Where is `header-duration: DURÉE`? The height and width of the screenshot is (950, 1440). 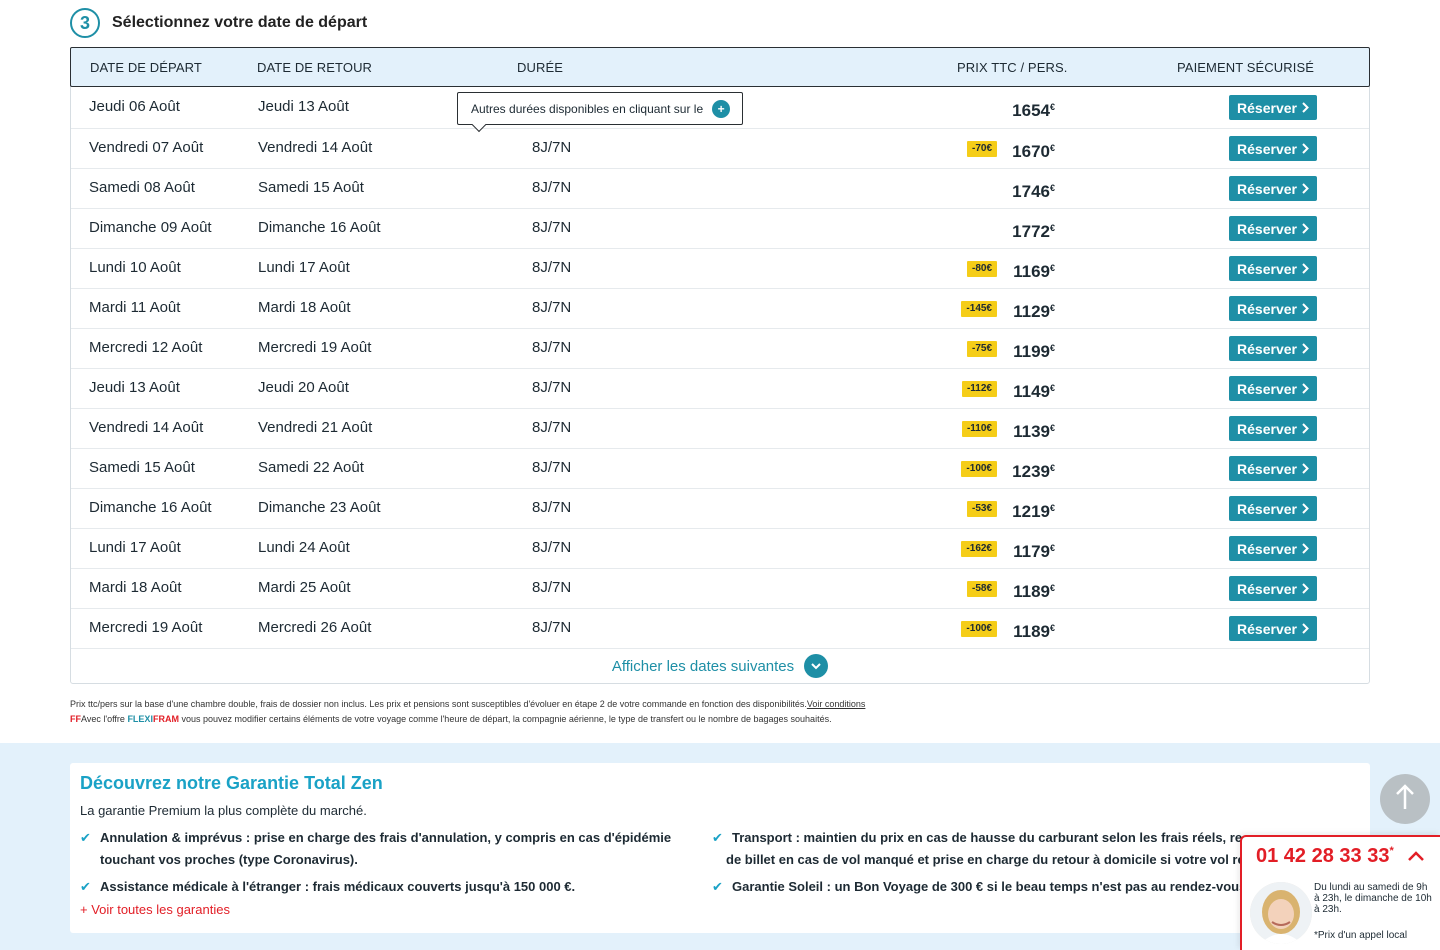
header-duration: DURÉE is located at coordinates (540, 67).